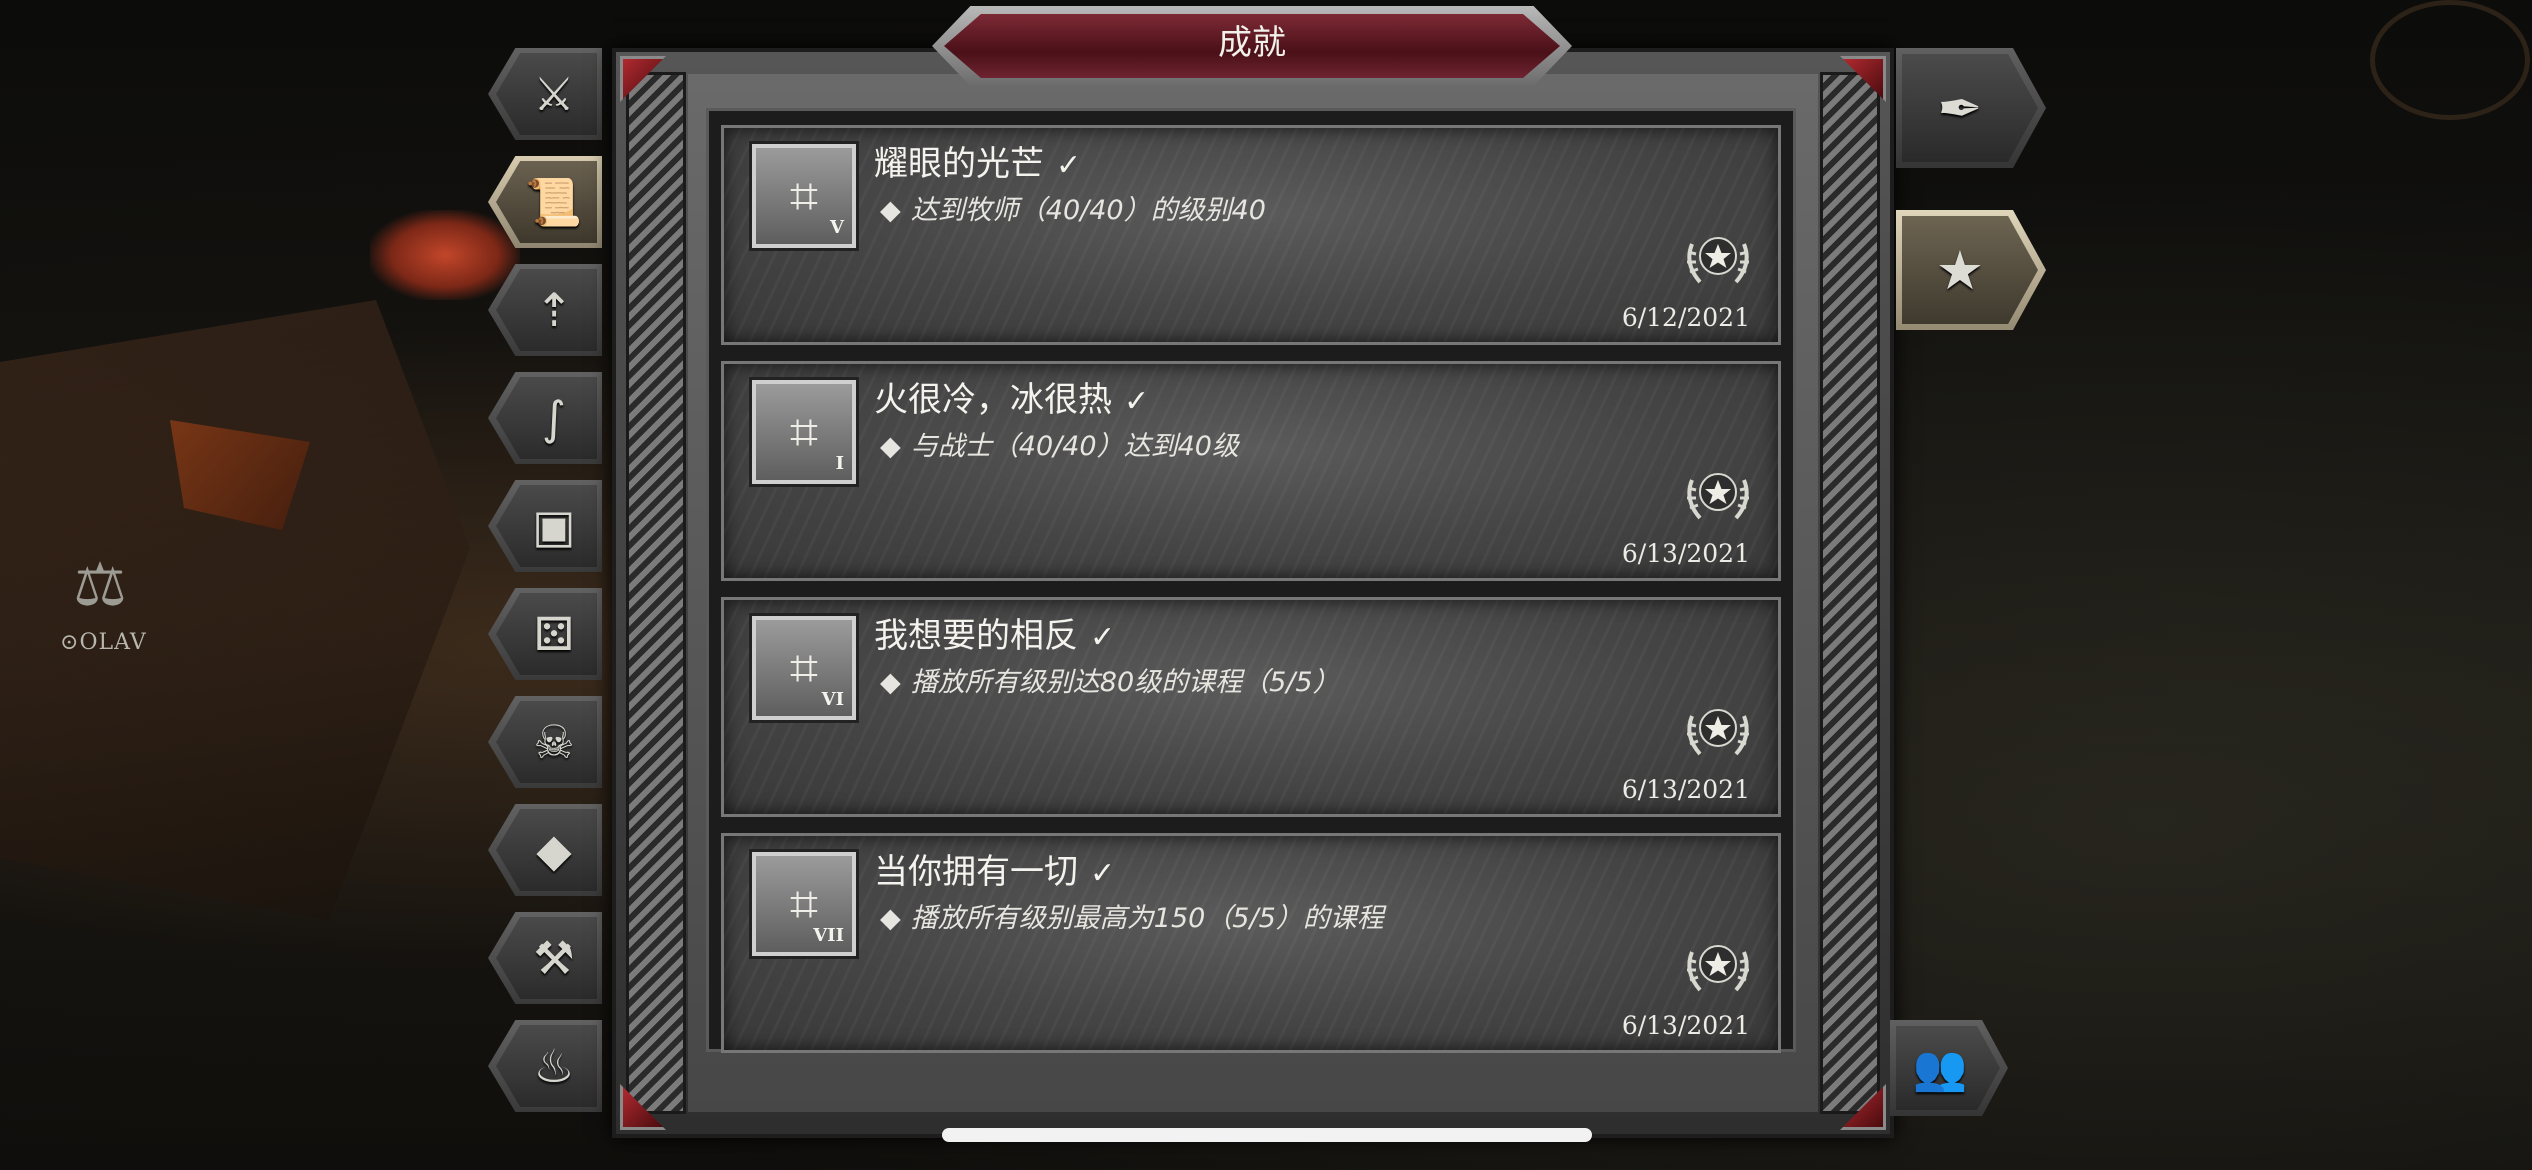 The image size is (2532, 1170). I want to click on tab-scroll: 📜, so click(545, 202).